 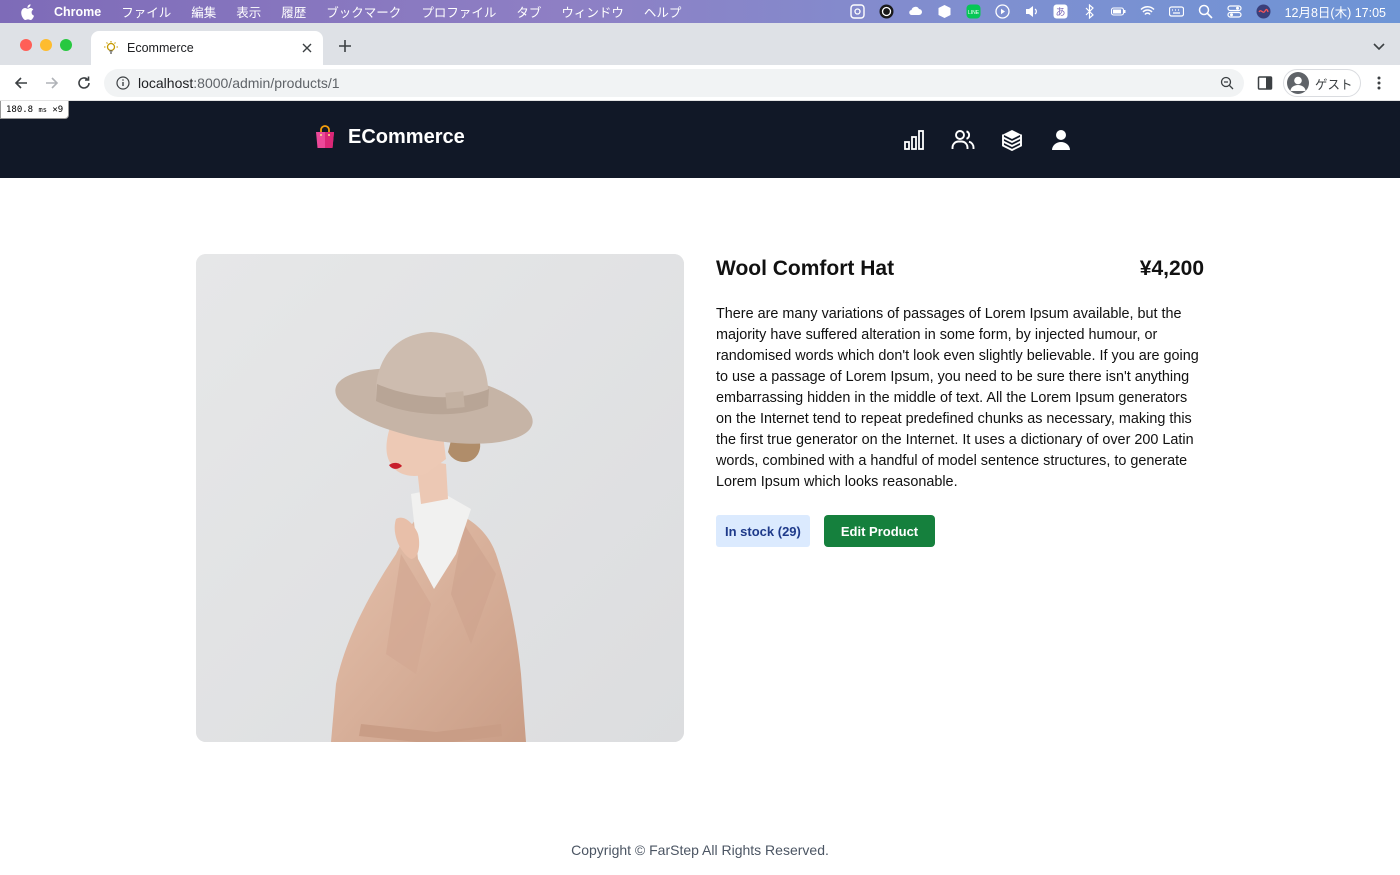 I want to click on new-tab-plus-icon, so click(x=345, y=46).